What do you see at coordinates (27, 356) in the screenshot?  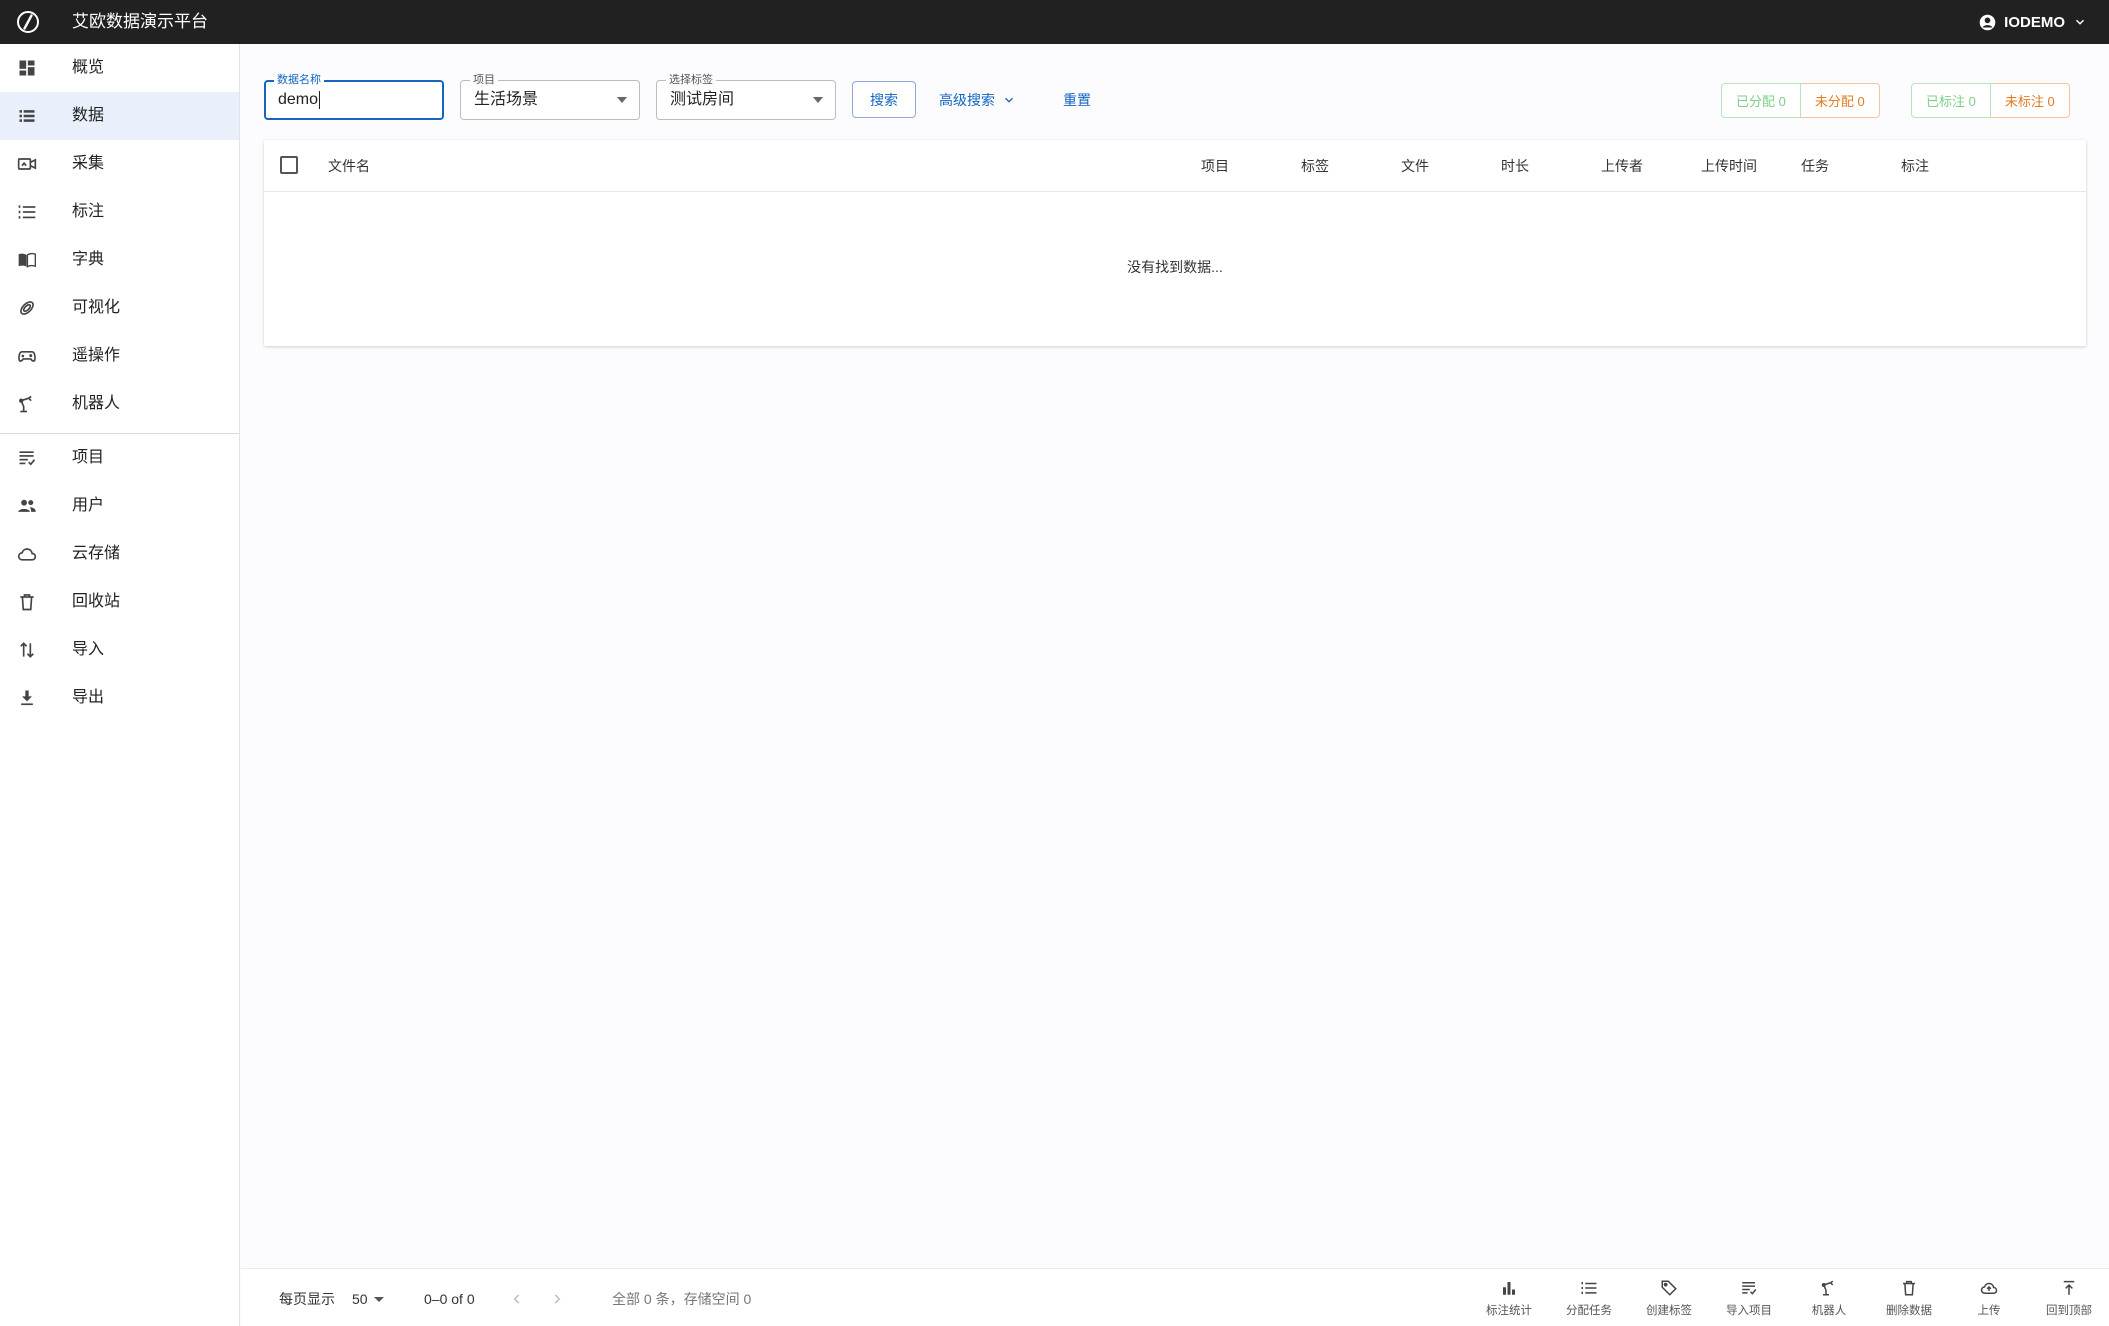 I see `gamepad-icon` at bounding box center [27, 356].